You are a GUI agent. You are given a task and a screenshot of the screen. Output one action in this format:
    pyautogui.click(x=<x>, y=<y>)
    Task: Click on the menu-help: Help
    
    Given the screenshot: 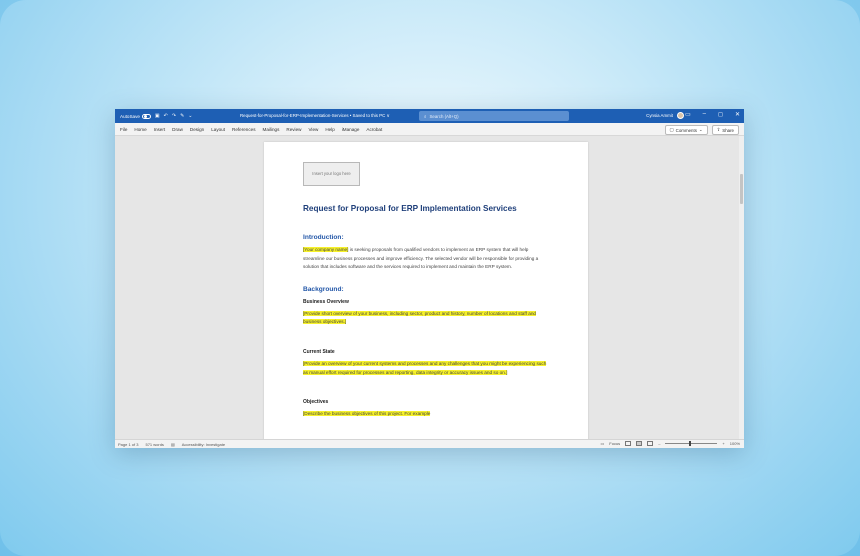 What is the action you would take?
    pyautogui.click(x=329, y=129)
    